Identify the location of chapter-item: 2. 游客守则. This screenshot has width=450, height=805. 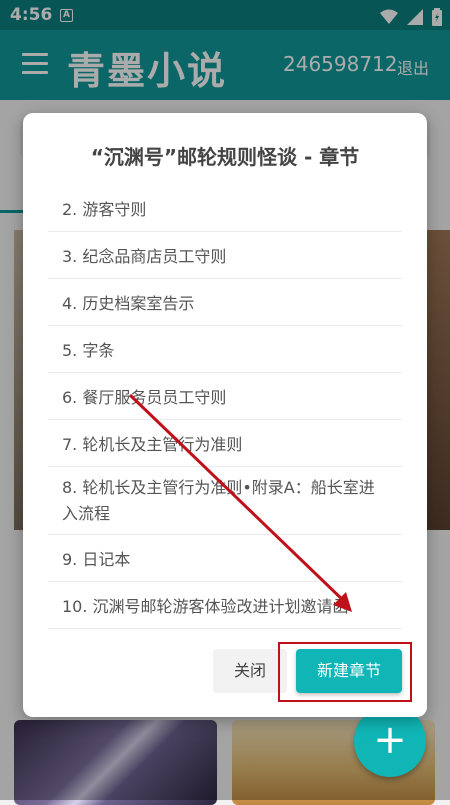
(225, 208).